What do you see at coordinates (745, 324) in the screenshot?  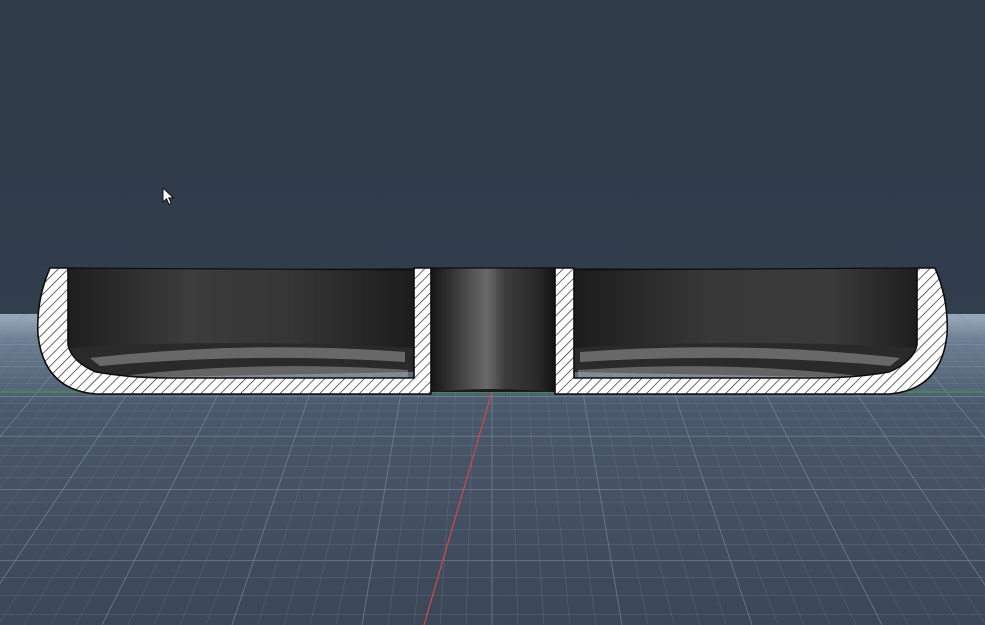 I see `right-cavity-interior` at bounding box center [745, 324].